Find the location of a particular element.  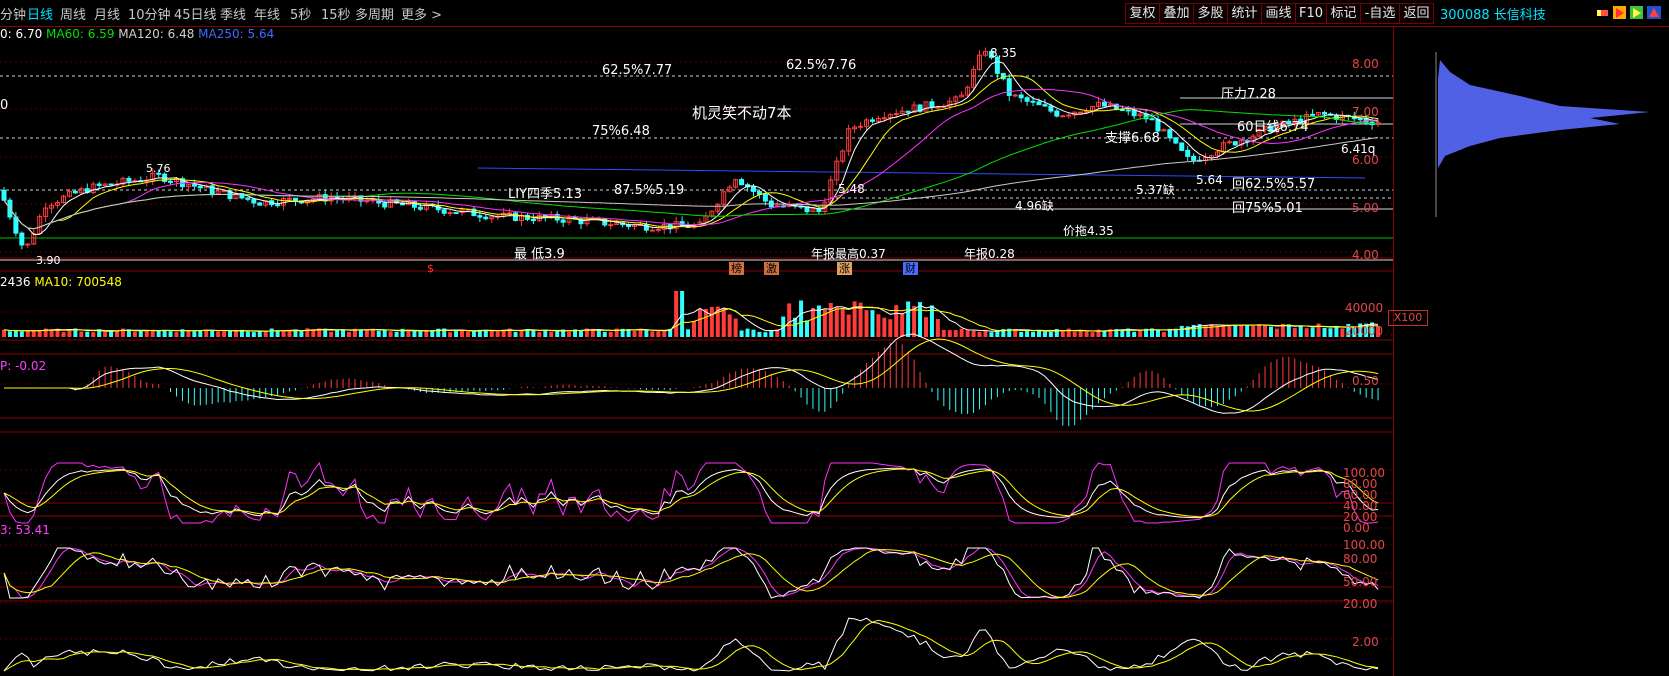

mark-button: 标记 is located at coordinates (1343, 13).